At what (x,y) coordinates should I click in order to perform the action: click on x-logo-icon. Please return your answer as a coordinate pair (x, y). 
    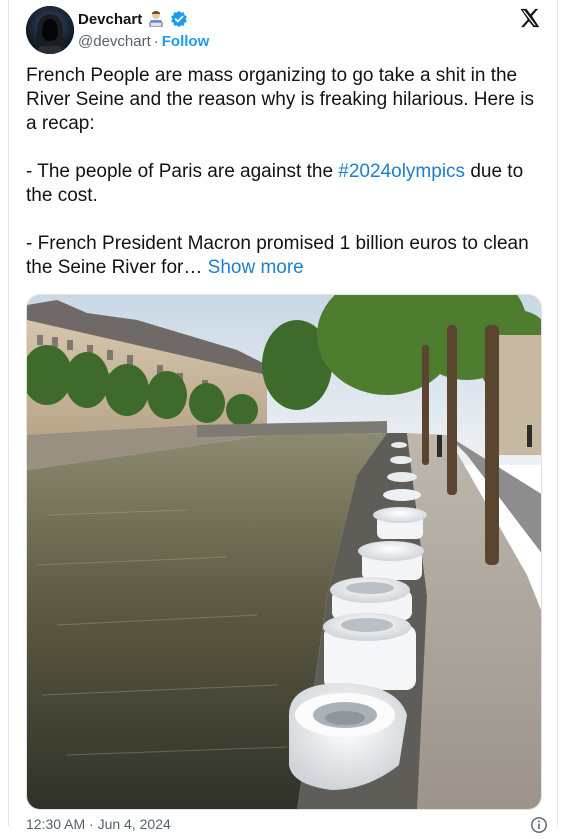
    Looking at the image, I should click on (529, 18).